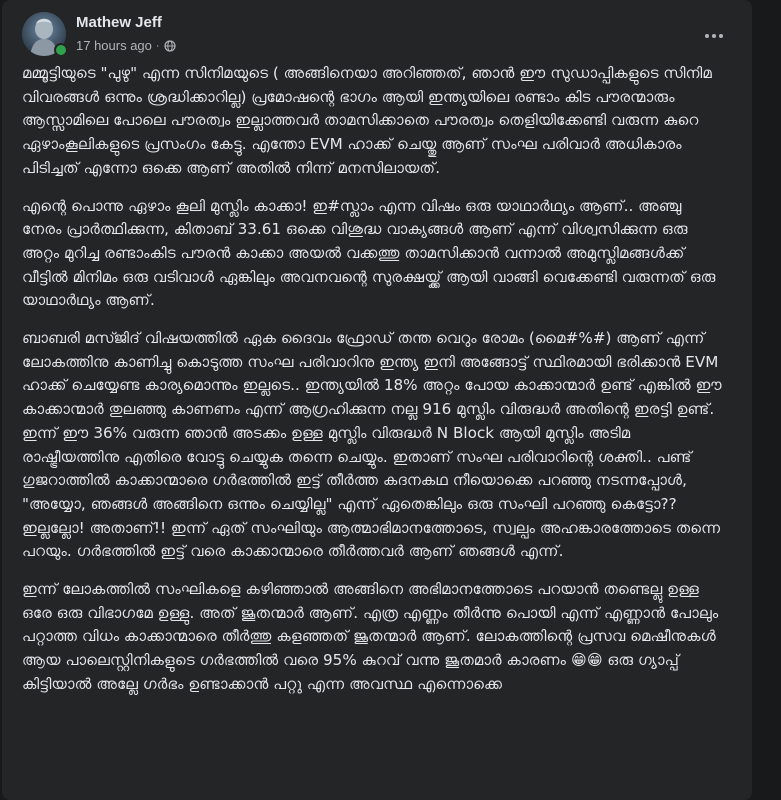  I want to click on more-horizontal-icon, so click(714, 36).